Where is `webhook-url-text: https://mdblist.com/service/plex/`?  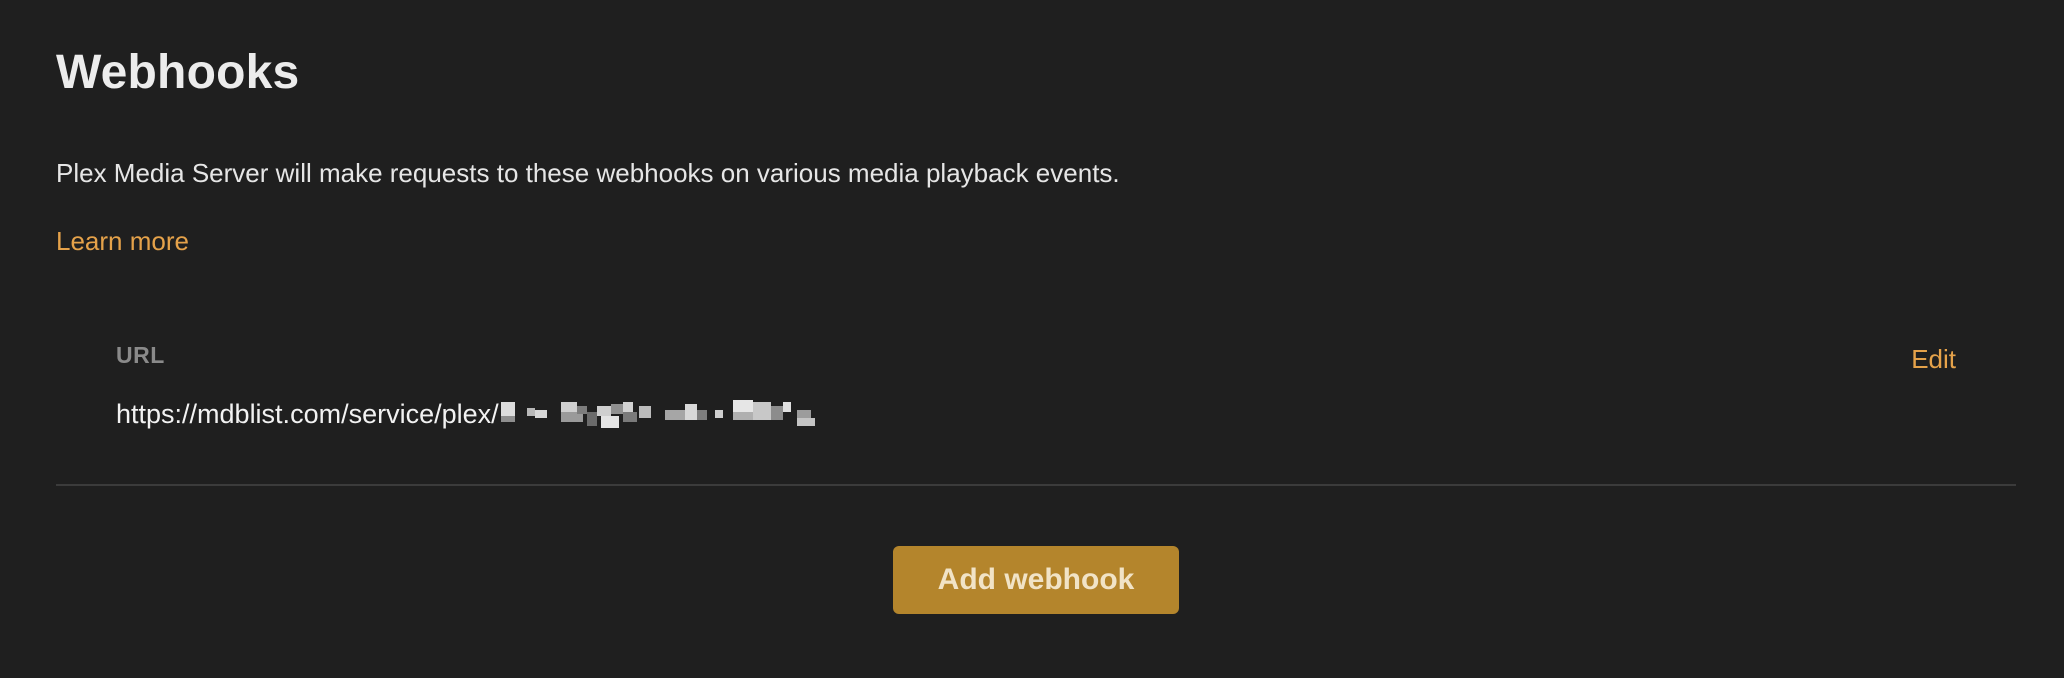 webhook-url-text: https://mdblist.com/service/plex/ is located at coordinates (307, 414).